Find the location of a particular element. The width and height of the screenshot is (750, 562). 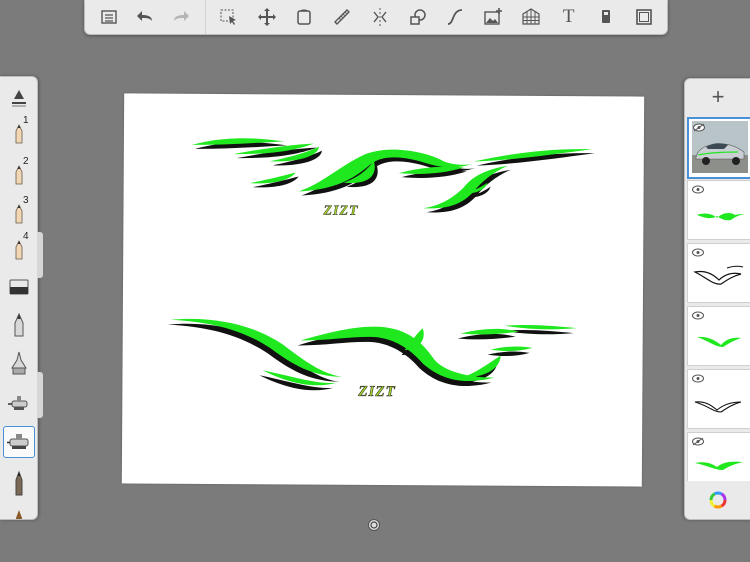

undo-icon is located at coordinates (144, 16).